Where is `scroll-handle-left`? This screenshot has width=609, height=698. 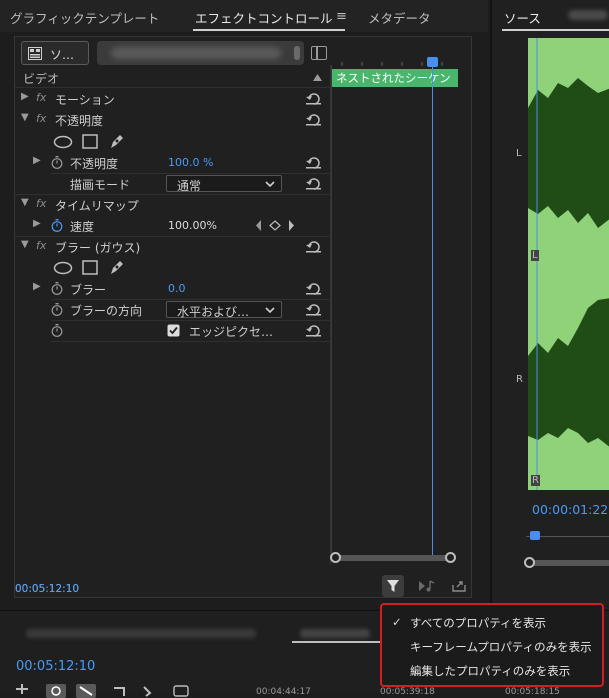
scroll-handle-left is located at coordinates (335, 557).